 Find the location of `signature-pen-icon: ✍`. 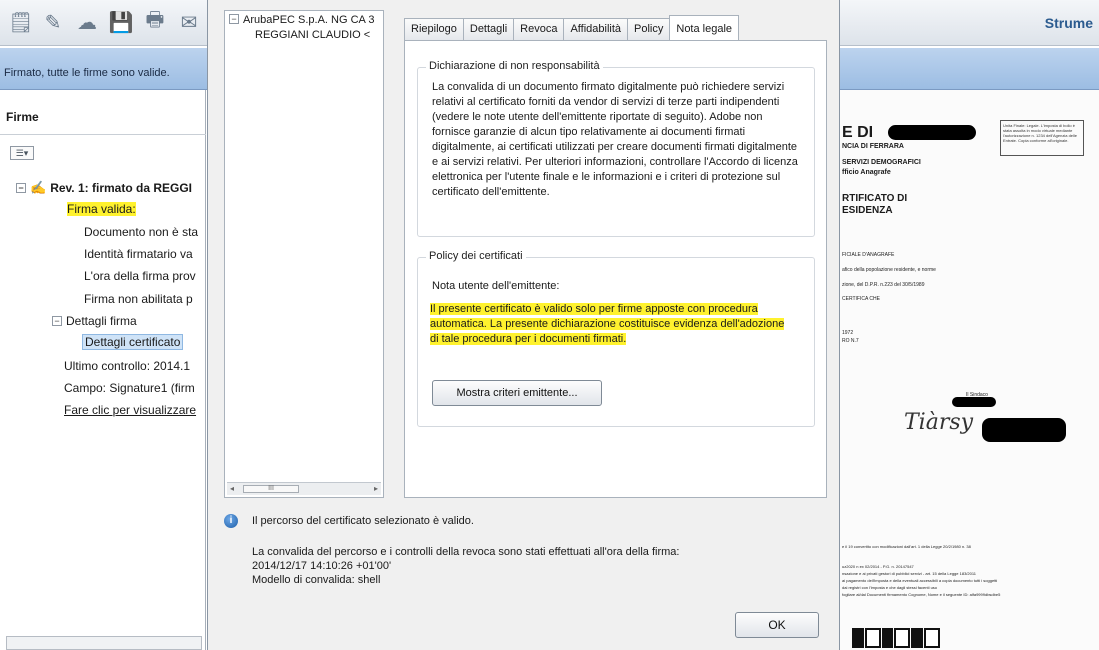

signature-pen-icon: ✍ is located at coordinates (38, 187).